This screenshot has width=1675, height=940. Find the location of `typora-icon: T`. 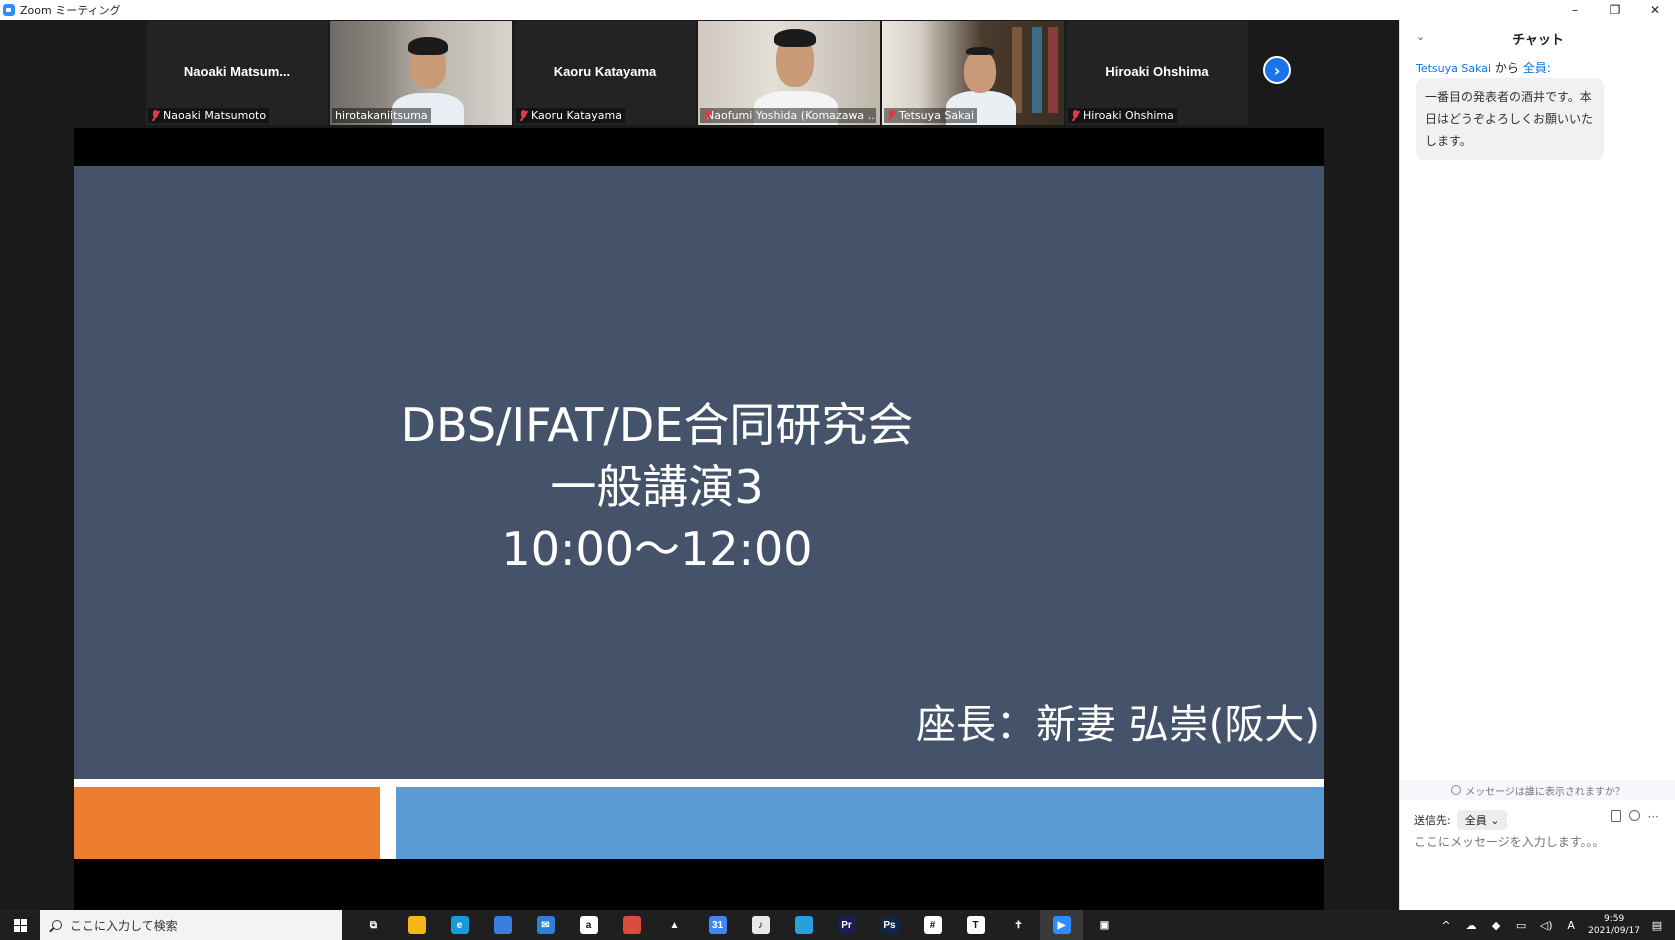

typora-icon: T is located at coordinates (975, 925).